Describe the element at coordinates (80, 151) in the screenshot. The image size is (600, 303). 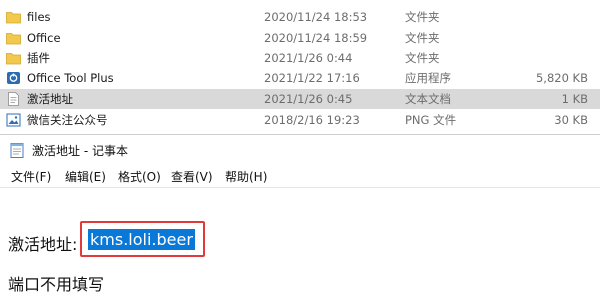
I see `window-title: 激活地址 - 记事本` at that location.